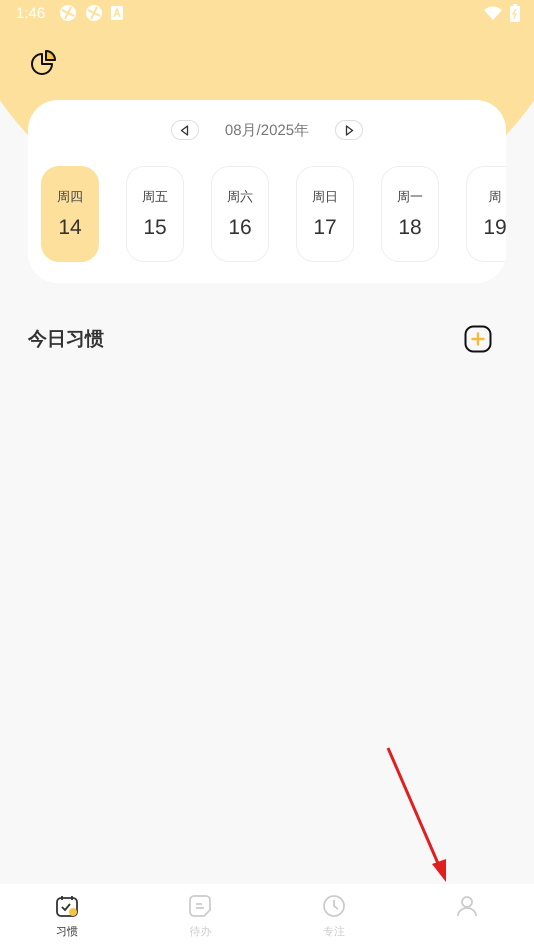 Image resolution: width=534 pixels, height=950 pixels. Describe the element at coordinates (515, 13) in the screenshot. I see `battery-icon` at that location.